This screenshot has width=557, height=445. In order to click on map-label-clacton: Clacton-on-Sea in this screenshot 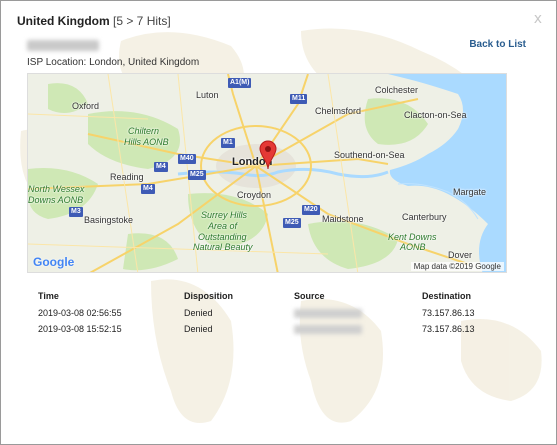, I will do `click(435, 115)`.